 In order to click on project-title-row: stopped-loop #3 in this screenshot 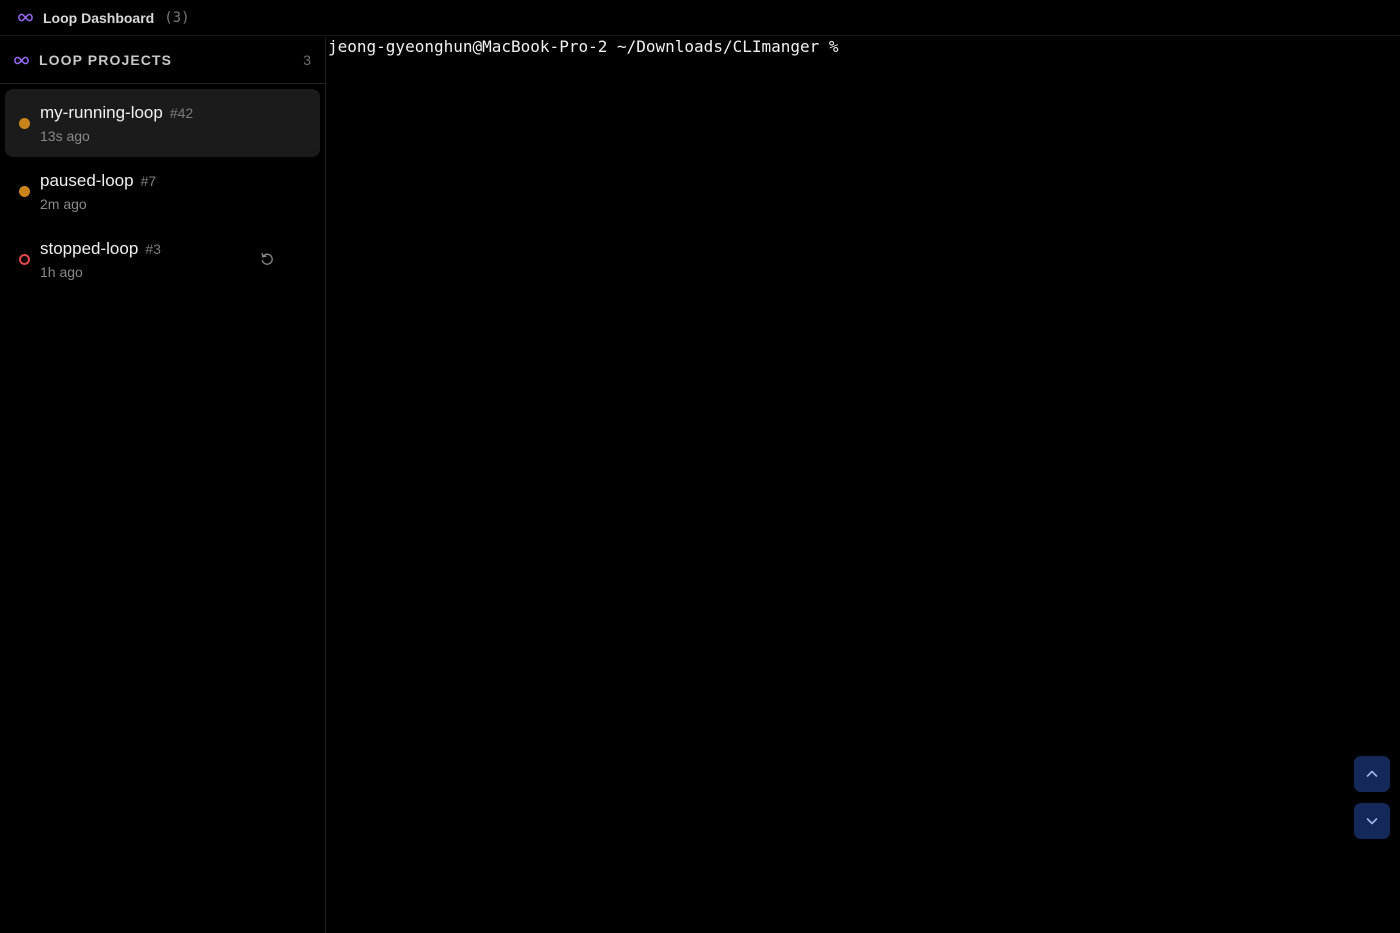, I will do `click(100, 249)`.